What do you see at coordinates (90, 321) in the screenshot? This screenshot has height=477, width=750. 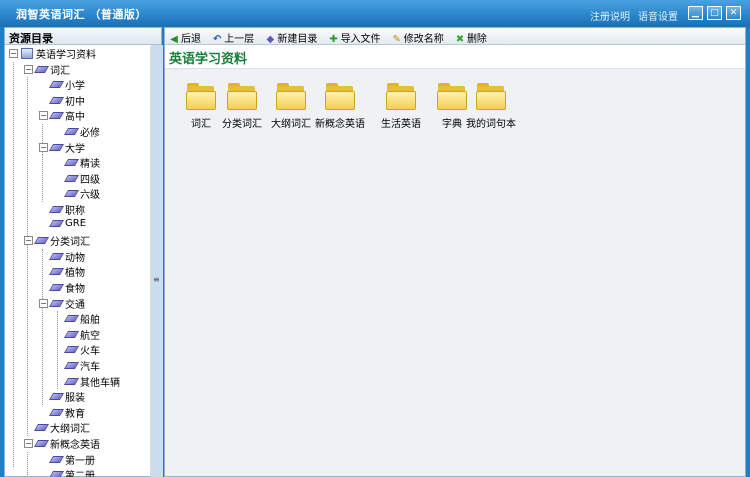 I see `tree-item-label: 船舶` at bounding box center [90, 321].